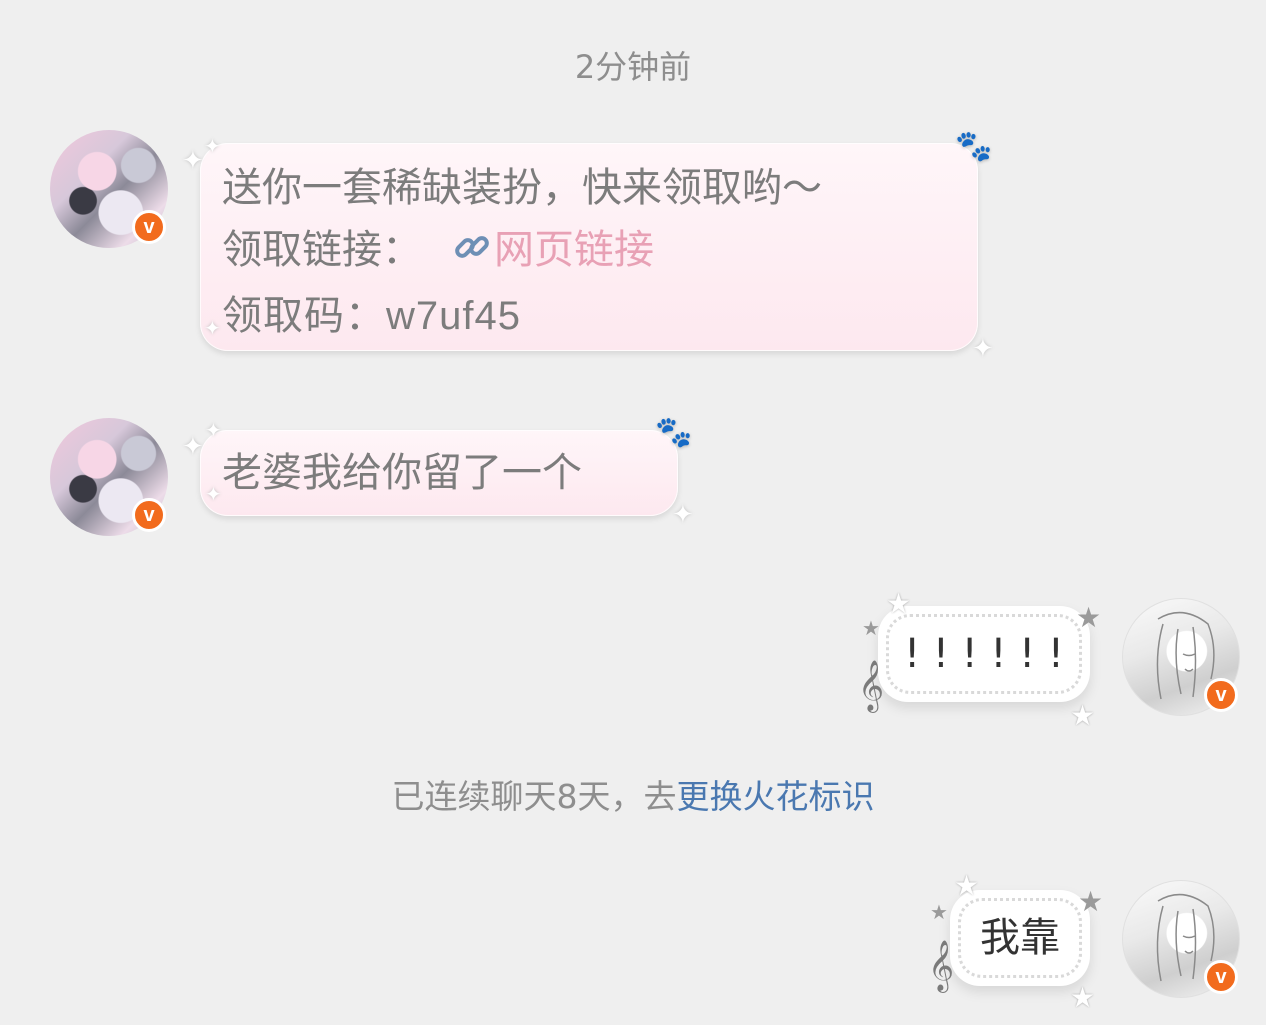  What do you see at coordinates (472, 254) in the screenshot?
I see `link-icon` at bounding box center [472, 254].